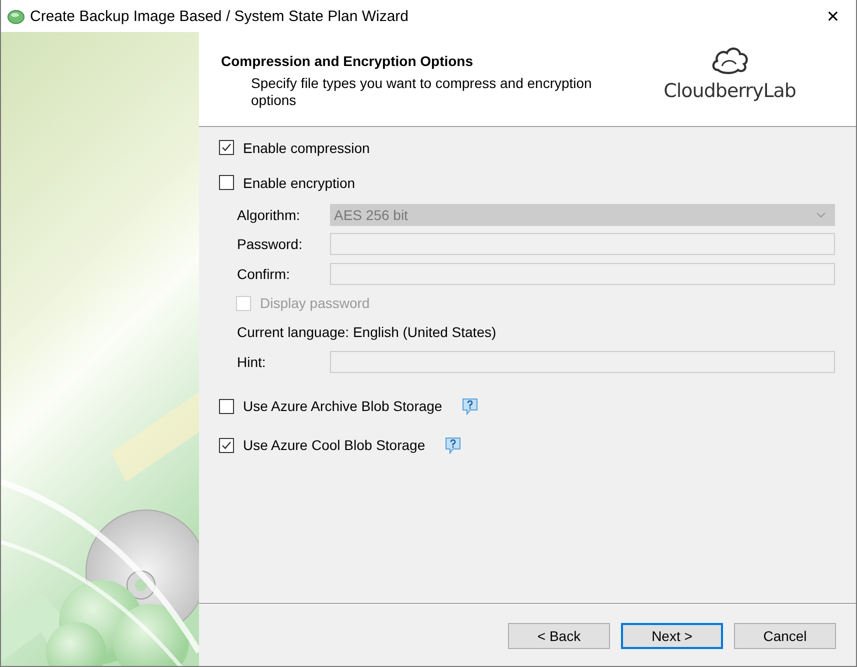  Describe the element at coordinates (421, 92) in the screenshot. I see `page-subtitle: Specify file types you want to compress and encryption options` at that location.